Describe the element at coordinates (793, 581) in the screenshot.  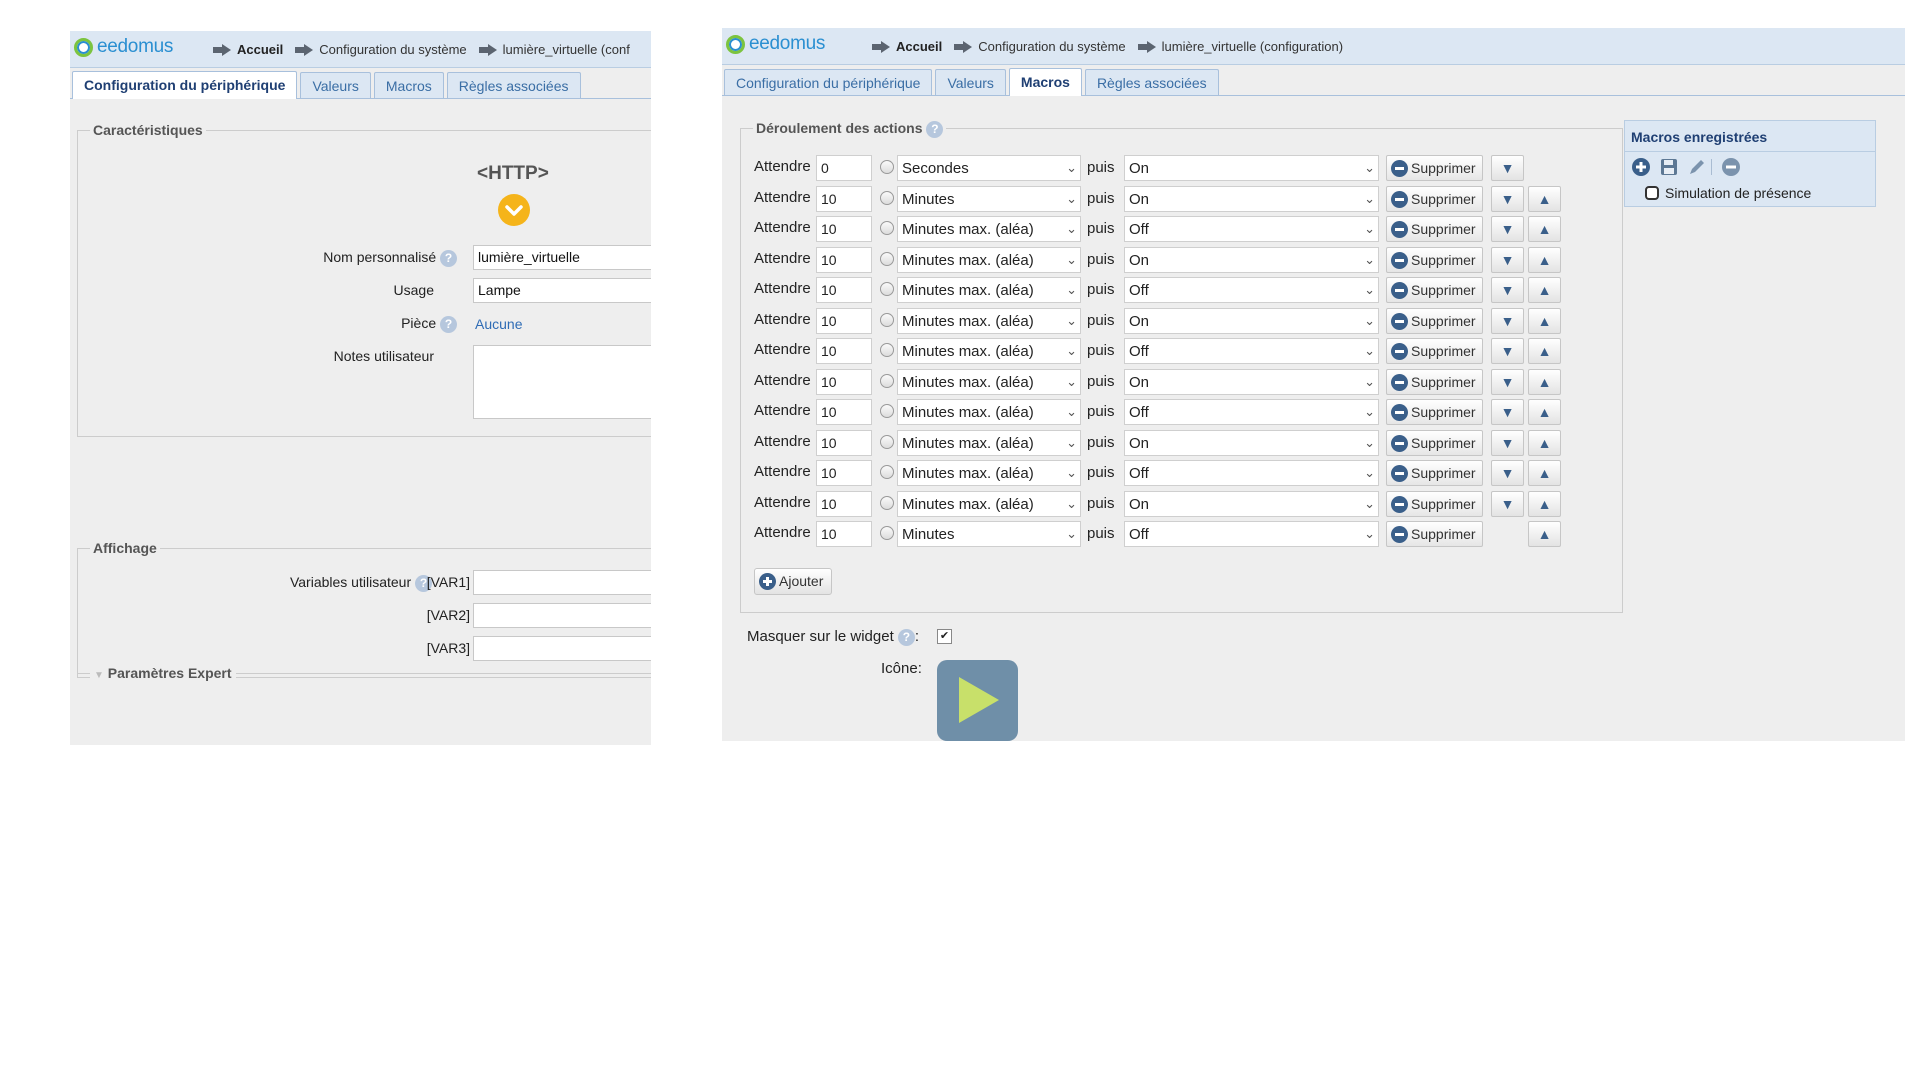
I see `add-action-button: Ajouter` at that location.